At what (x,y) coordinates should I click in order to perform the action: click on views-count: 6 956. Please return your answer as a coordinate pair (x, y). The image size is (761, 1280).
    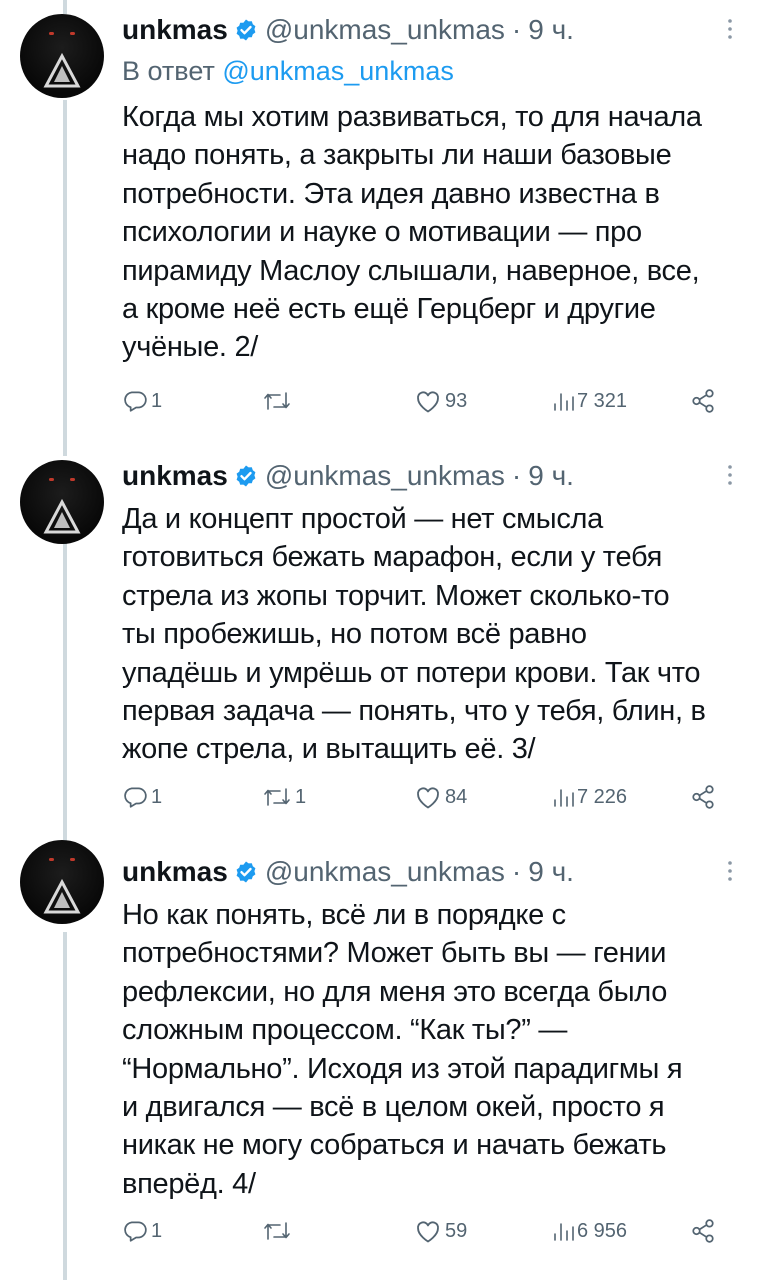
    Looking at the image, I should click on (602, 1230).